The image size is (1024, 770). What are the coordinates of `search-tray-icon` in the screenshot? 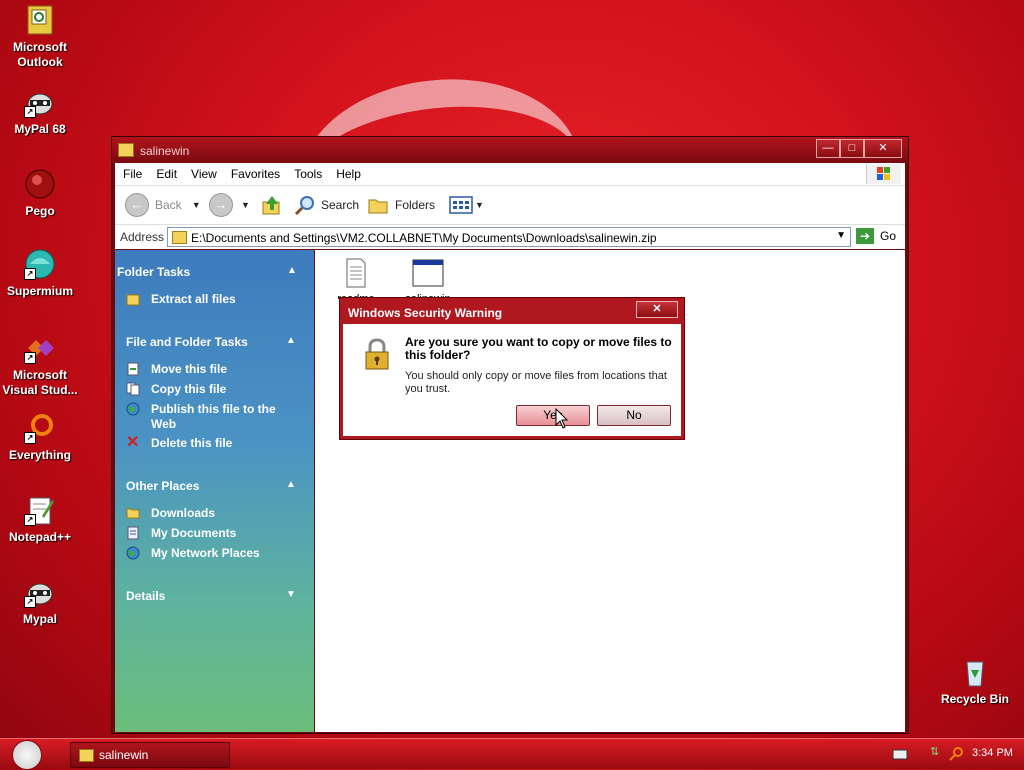 It's located at (956, 754).